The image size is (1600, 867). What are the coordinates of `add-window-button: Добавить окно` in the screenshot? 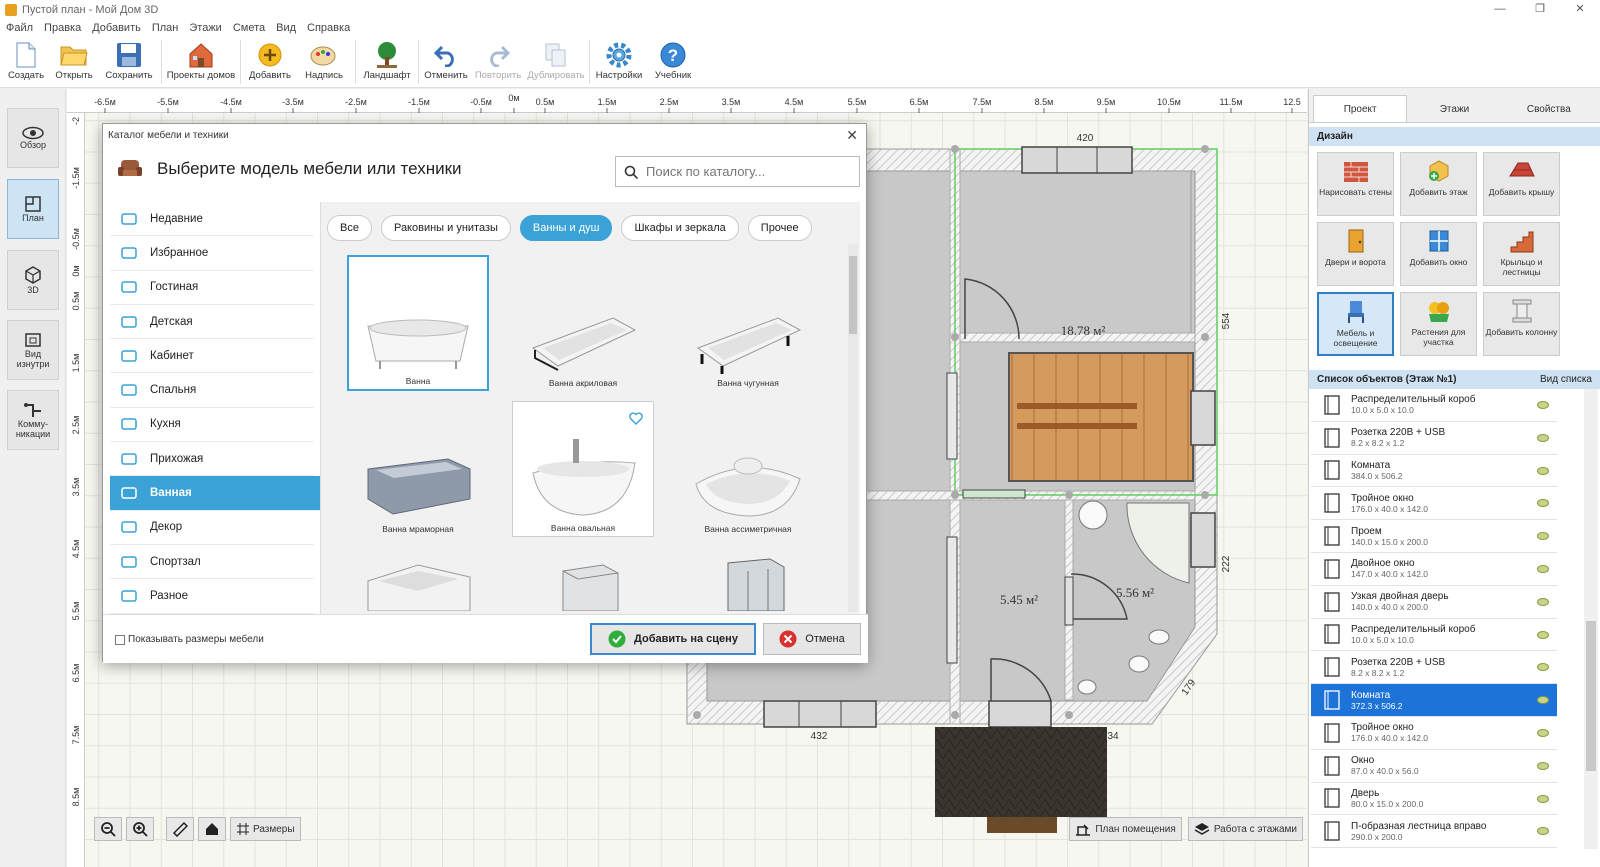 It's located at (1438, 254).